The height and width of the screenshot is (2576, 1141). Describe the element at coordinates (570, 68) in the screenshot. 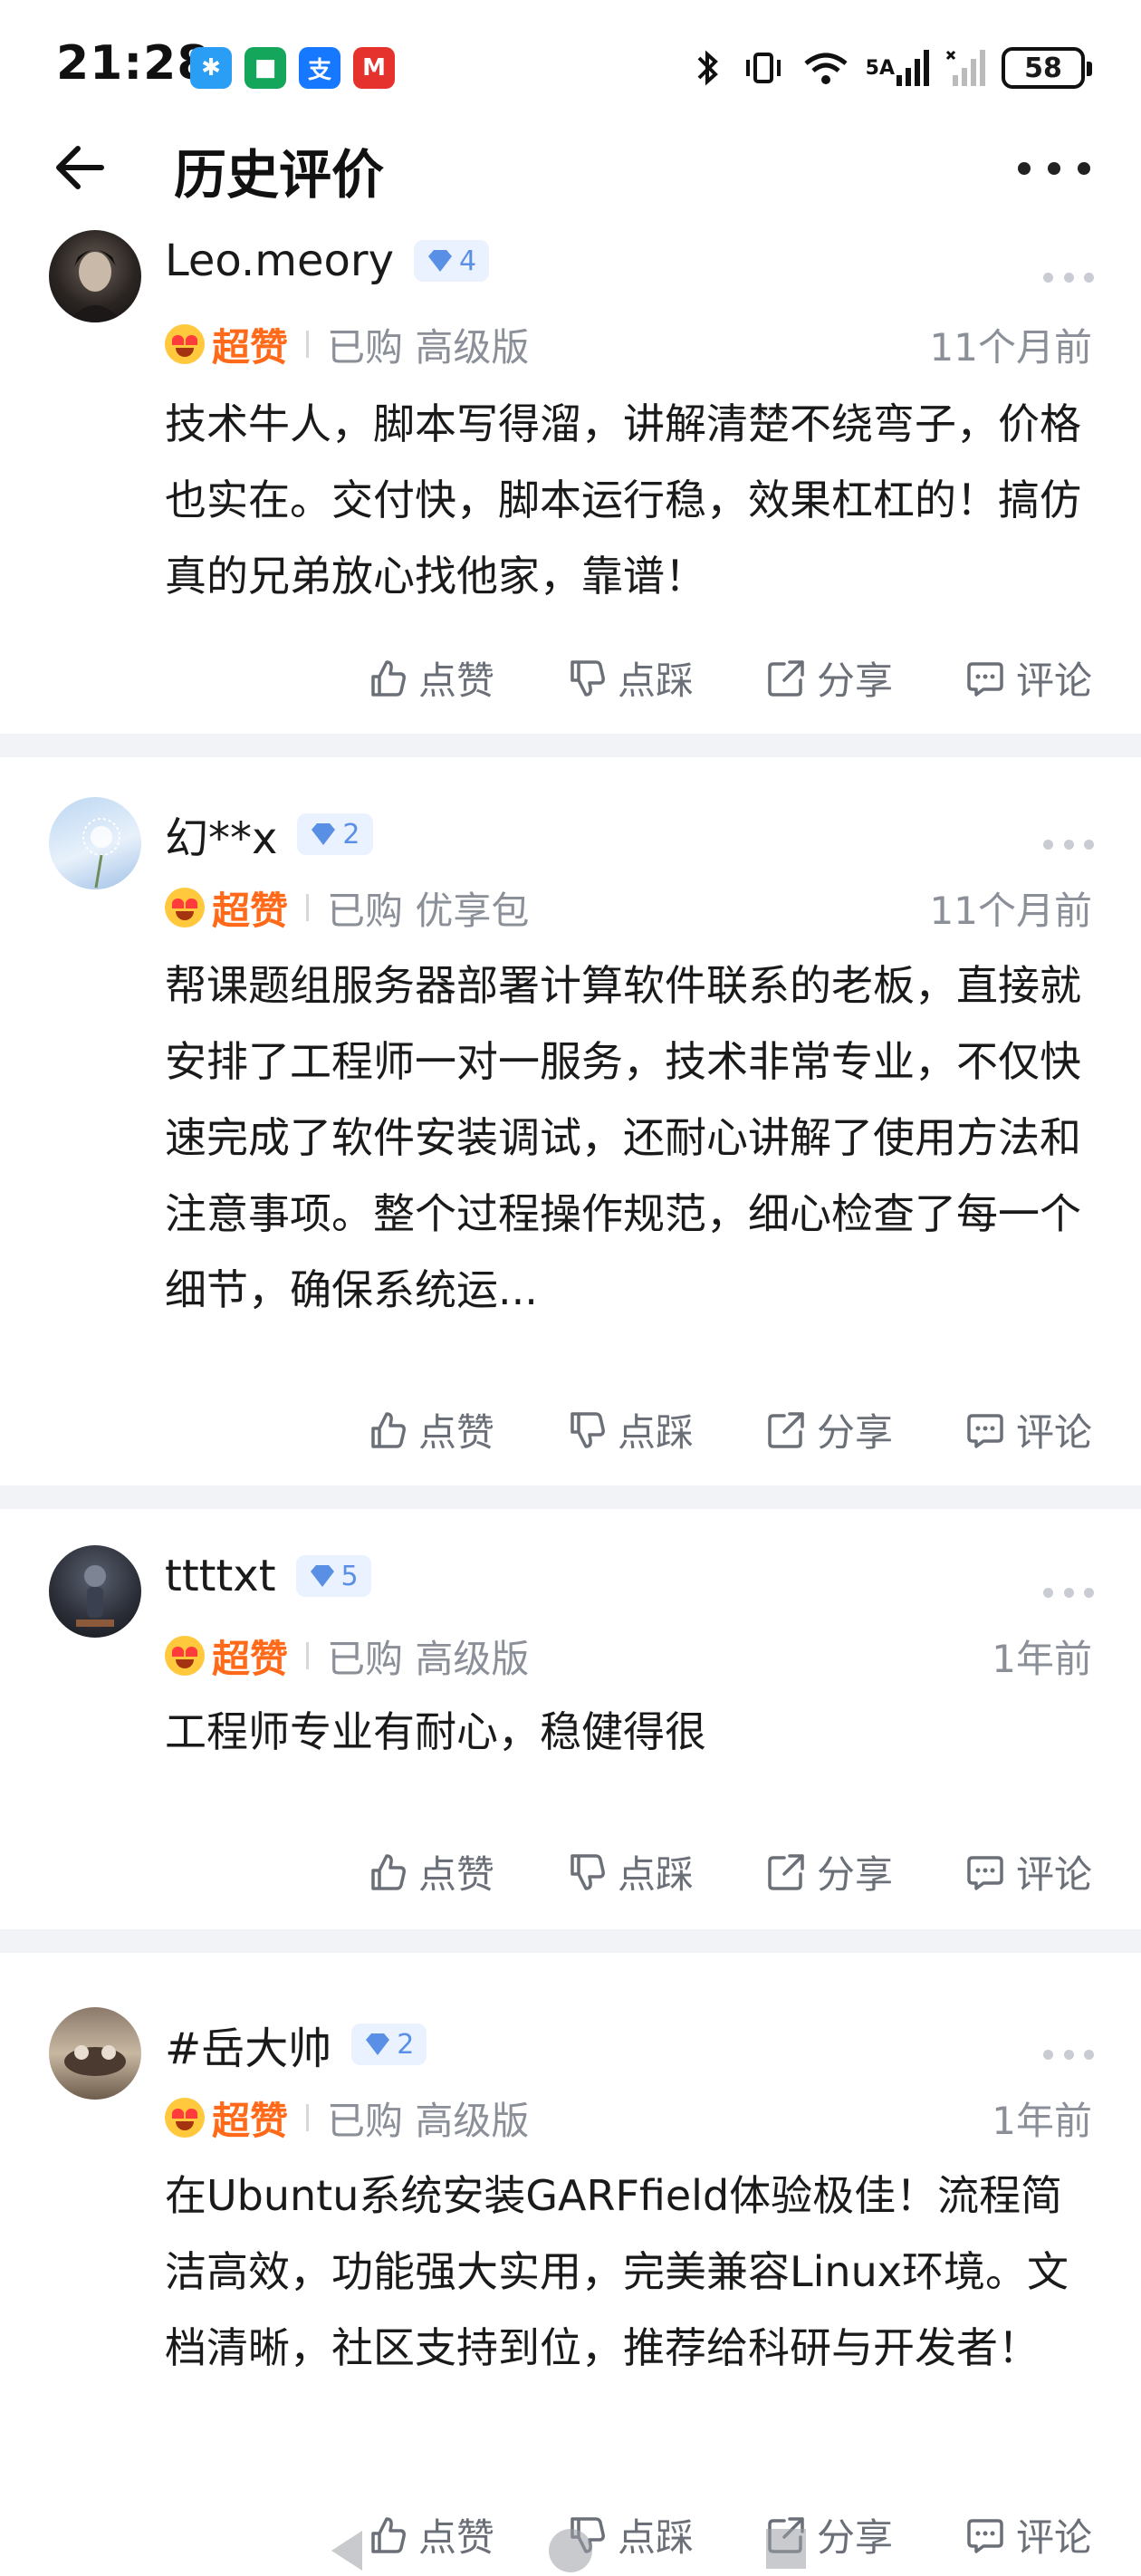

I see `status-bar: 21:28 ✱ ■ 支 M 5A 58` at that location.